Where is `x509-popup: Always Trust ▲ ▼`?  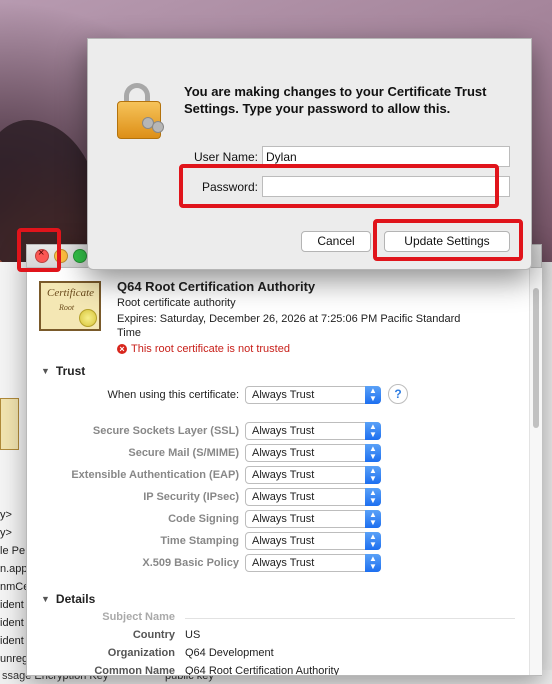
x509-popup: Always Trust ▲ ▼ is located at coordinates (313, 563).